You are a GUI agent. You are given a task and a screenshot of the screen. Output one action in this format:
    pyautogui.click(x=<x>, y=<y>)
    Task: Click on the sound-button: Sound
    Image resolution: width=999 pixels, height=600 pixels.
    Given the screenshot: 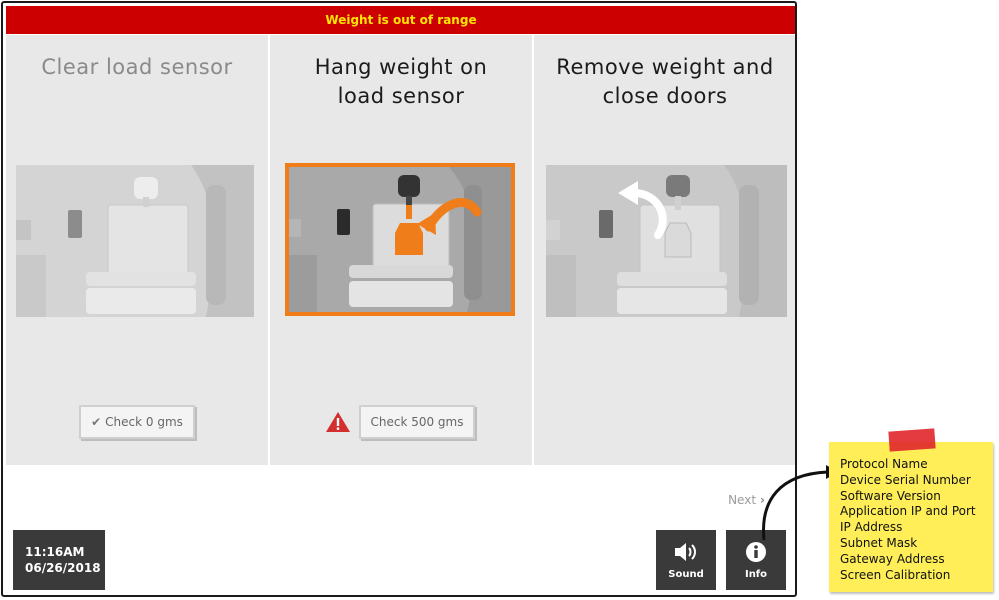 What is the action you would take?
    pyautogui.click(x=686, y=560)
    